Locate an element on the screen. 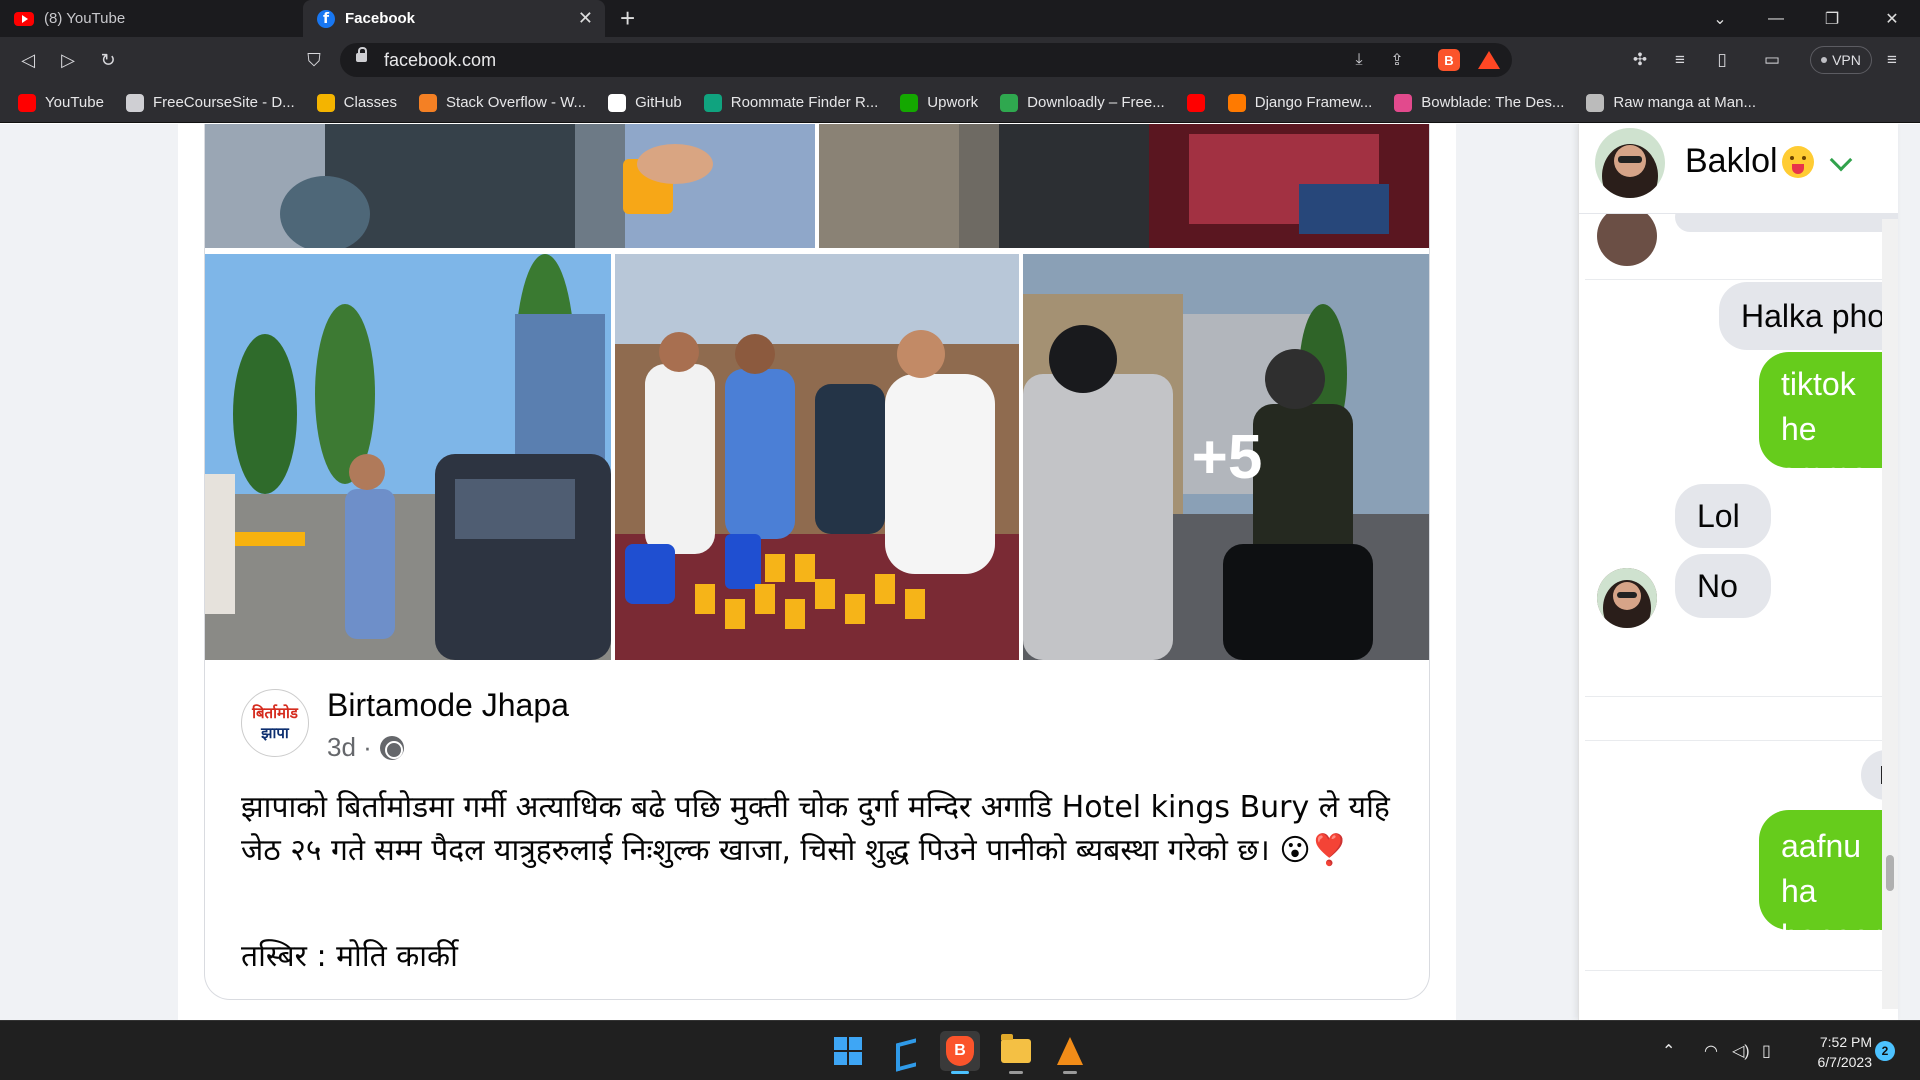 The height and width of the screenshot is (1080, 1920). windows-logo-icon is located at coordinates (848, 1051).